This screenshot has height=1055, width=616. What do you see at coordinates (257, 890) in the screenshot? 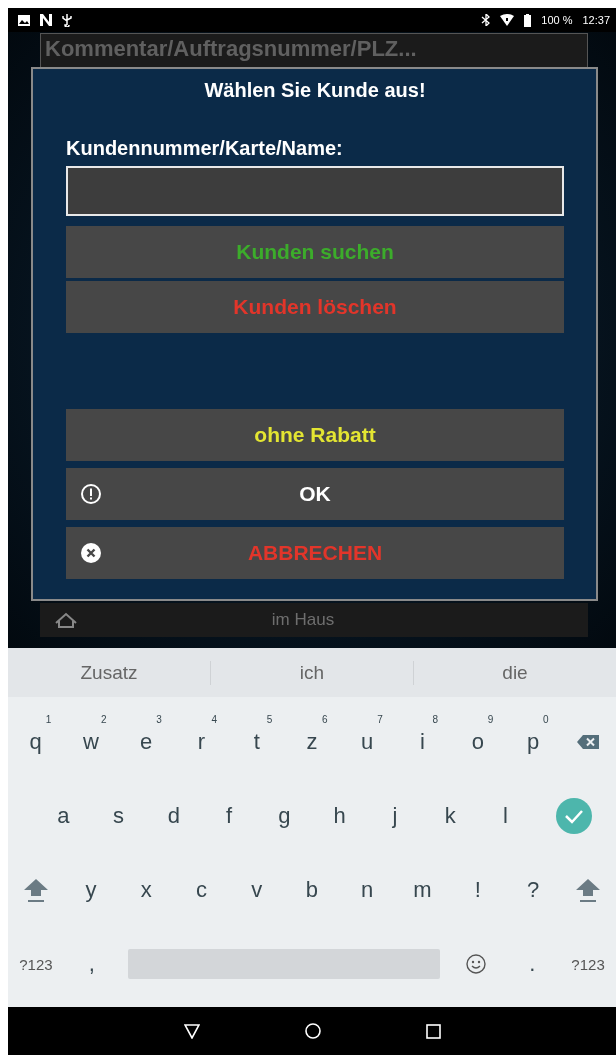
I see `letter-key: v` at bounding box center [257, 890].